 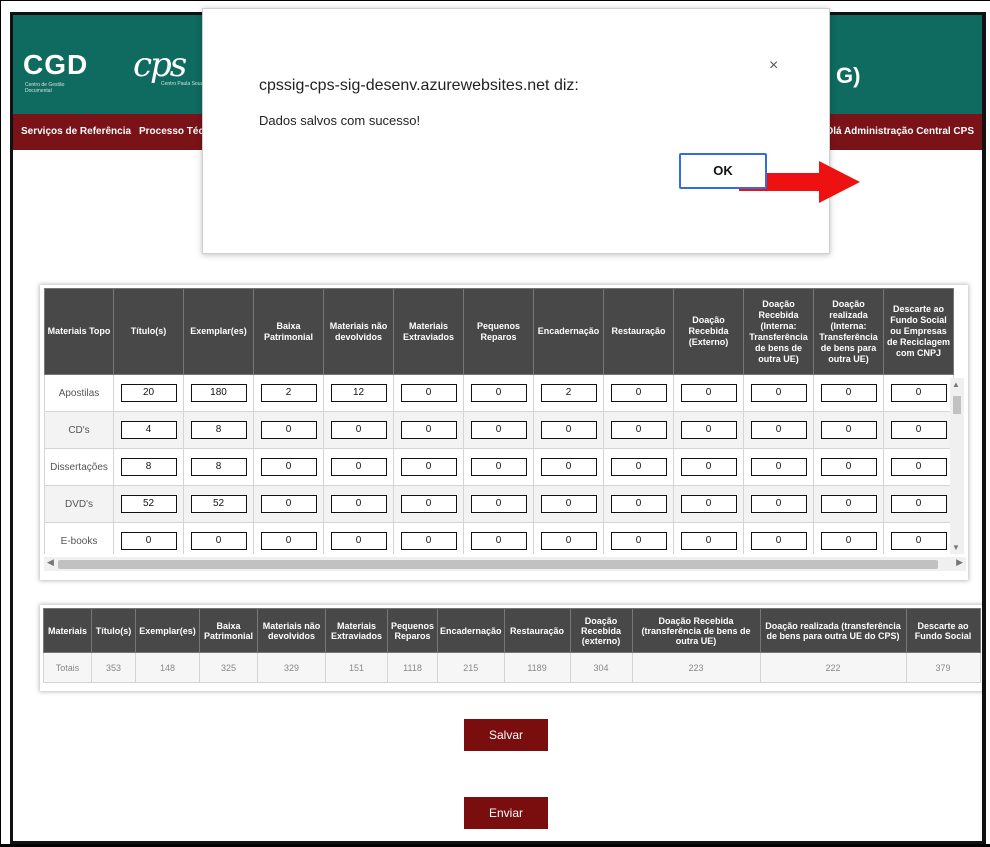 I want to click on scroll-right-icon: ▶, so click(x=959, y=562).